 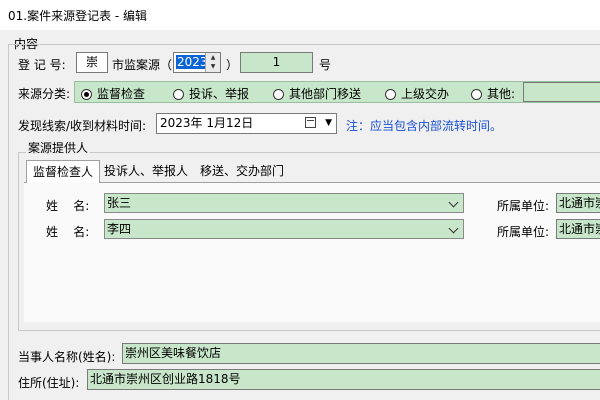 What do you see at coordinates (119, 203) in the screenshot?
I see `inspector-1-name: 张三` at bounding box center [119, 203].